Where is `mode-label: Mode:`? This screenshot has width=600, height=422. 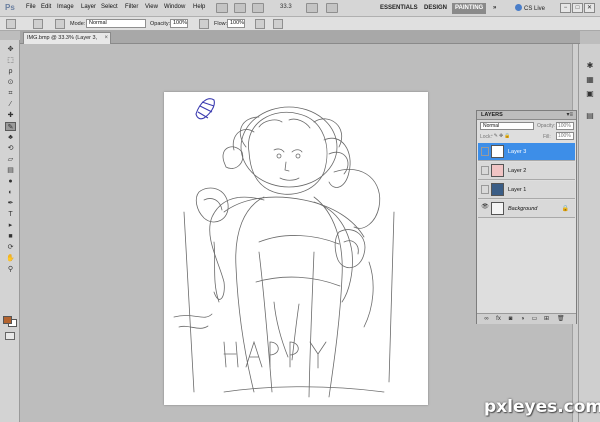
mode-label: Mode: is located at coordinates (78, 24).